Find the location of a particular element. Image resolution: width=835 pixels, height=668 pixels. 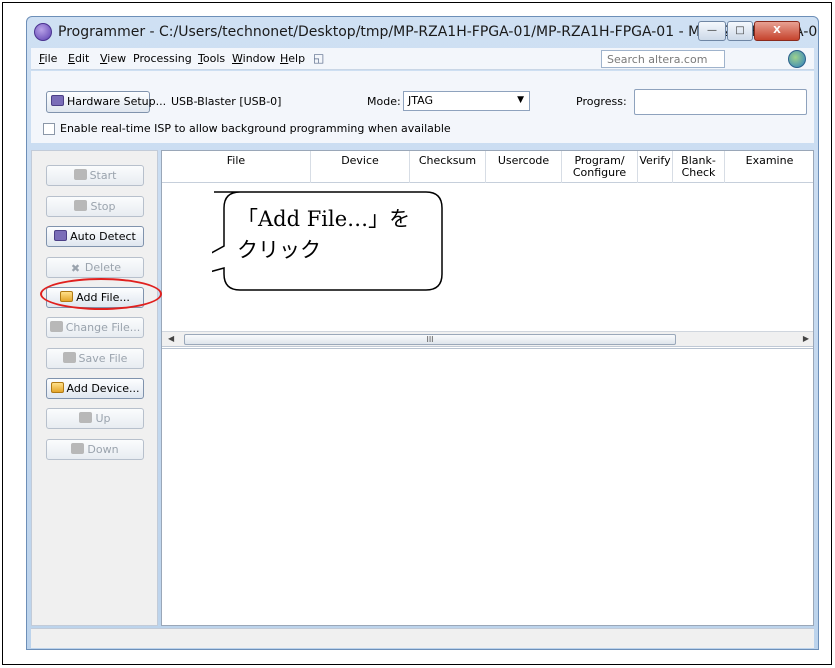

callout-line-1: 「Add File…」を is located at coordinates (324, 219).